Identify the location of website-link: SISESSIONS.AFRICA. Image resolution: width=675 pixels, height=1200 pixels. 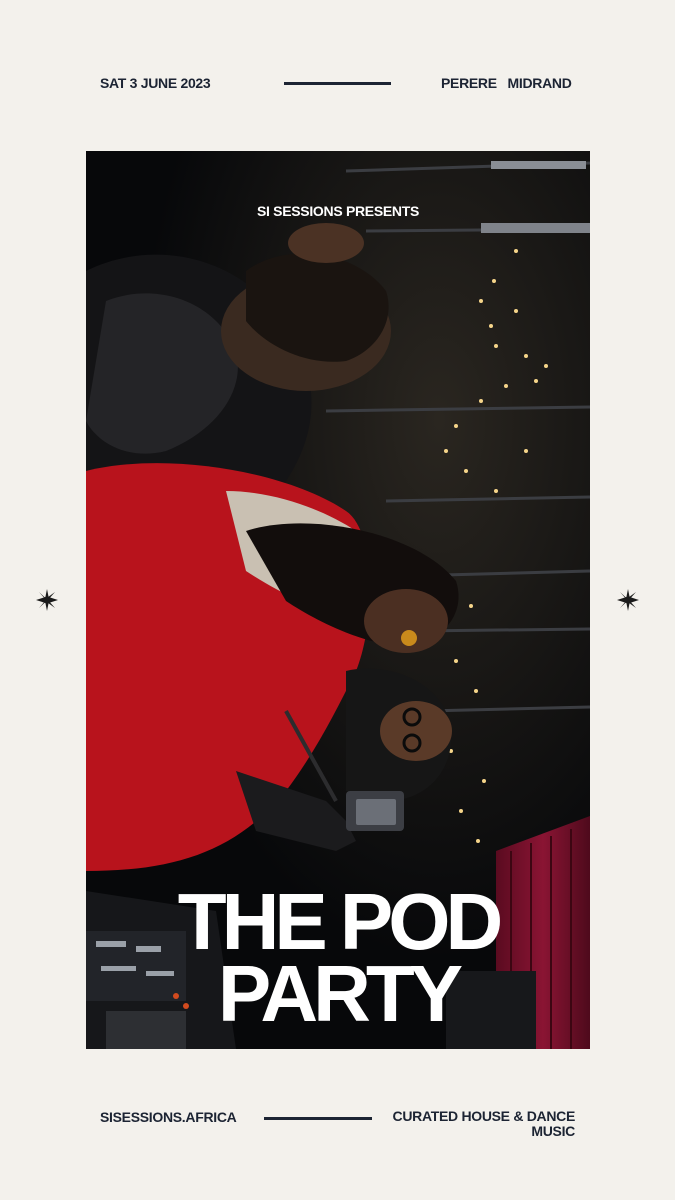
(168, 1117).